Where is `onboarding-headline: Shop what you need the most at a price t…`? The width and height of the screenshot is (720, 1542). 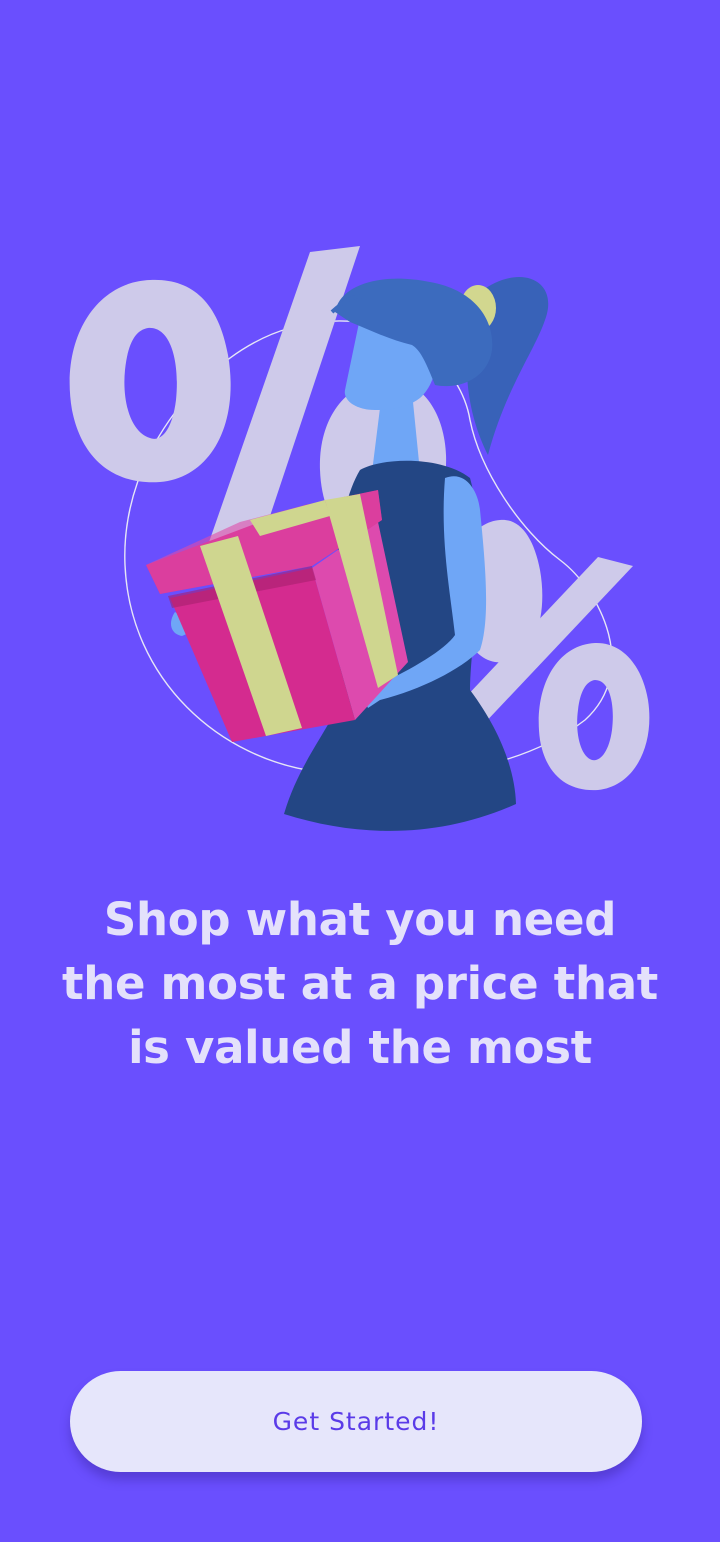 onboarding-headline: Shop what you need the most at a price t… is located at coordinates (360, 983).